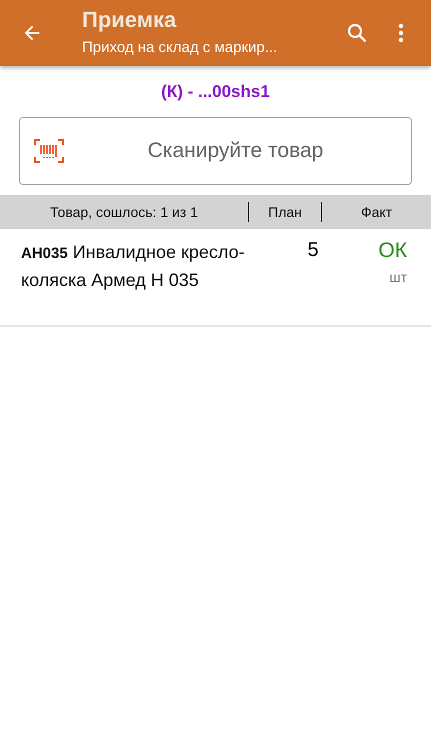 The height and width of the screenshot is (738, 431). I want to click on document-code: (К) - ...00shs1, so click(215, 92).